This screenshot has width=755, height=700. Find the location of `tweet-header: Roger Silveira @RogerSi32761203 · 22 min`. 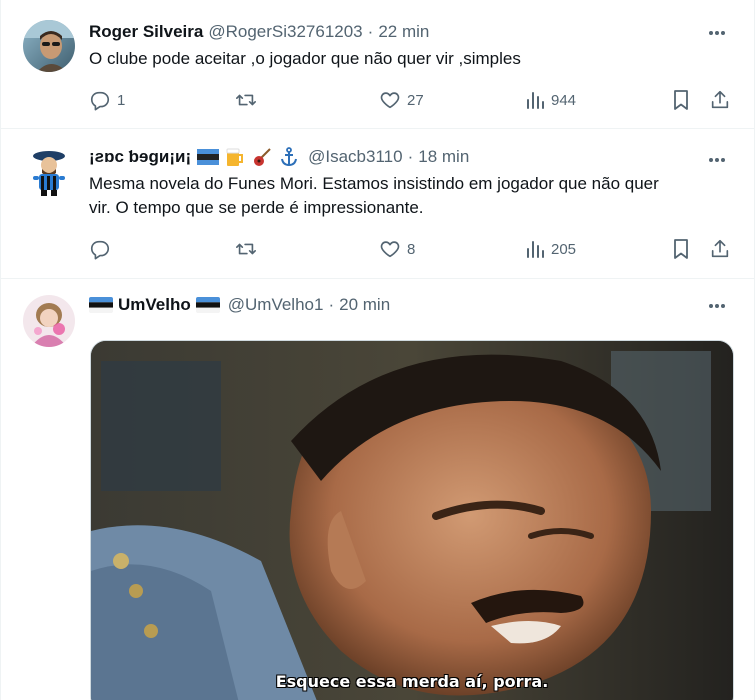

tweet-header: Roger Silveira @RogerSi32761203 · 22 min is located at coordinates (413, 32).